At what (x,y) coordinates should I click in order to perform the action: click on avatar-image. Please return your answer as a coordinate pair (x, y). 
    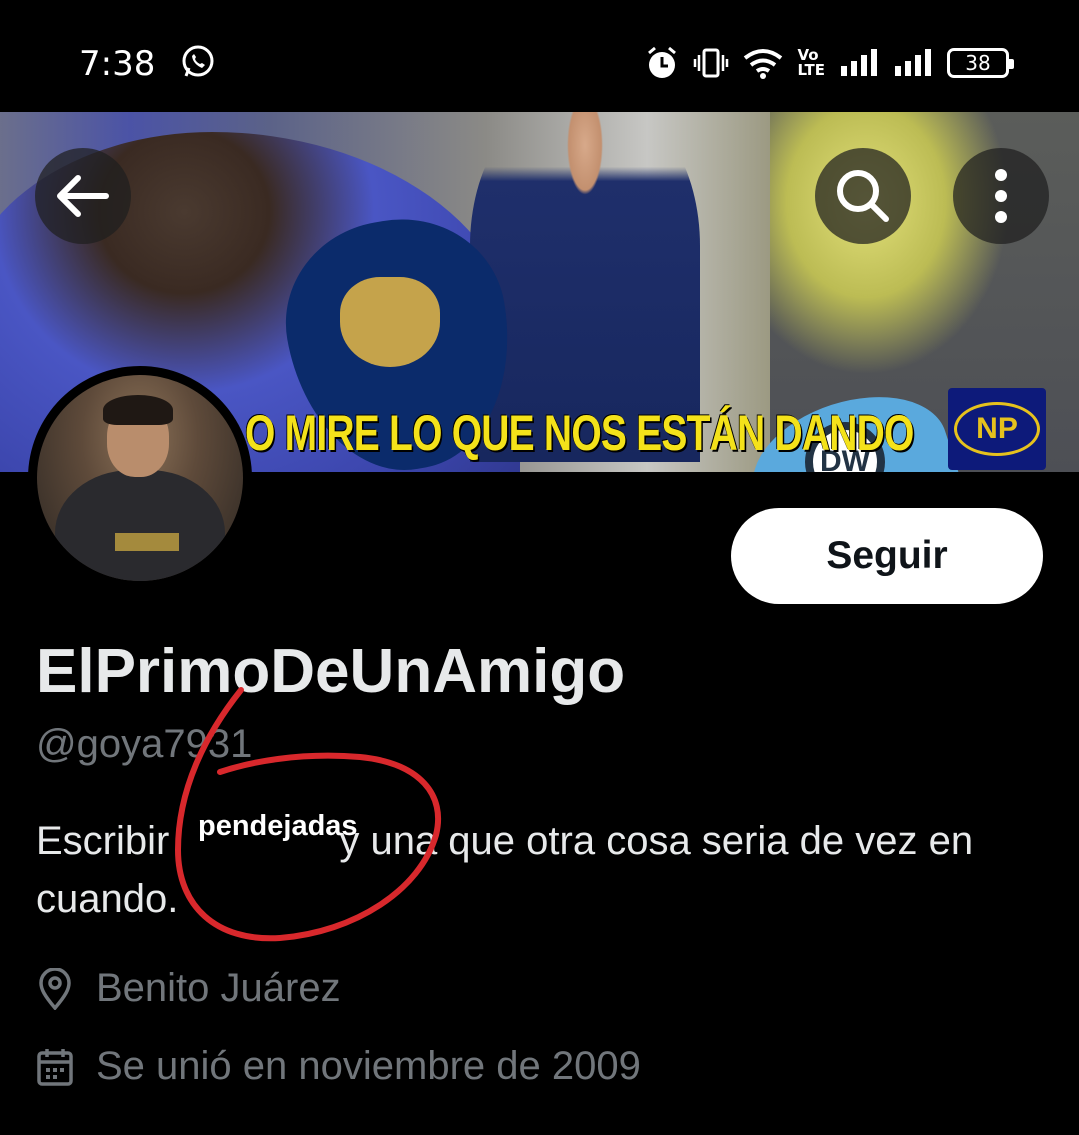
    Looking at the image, I should click on (140, 478).